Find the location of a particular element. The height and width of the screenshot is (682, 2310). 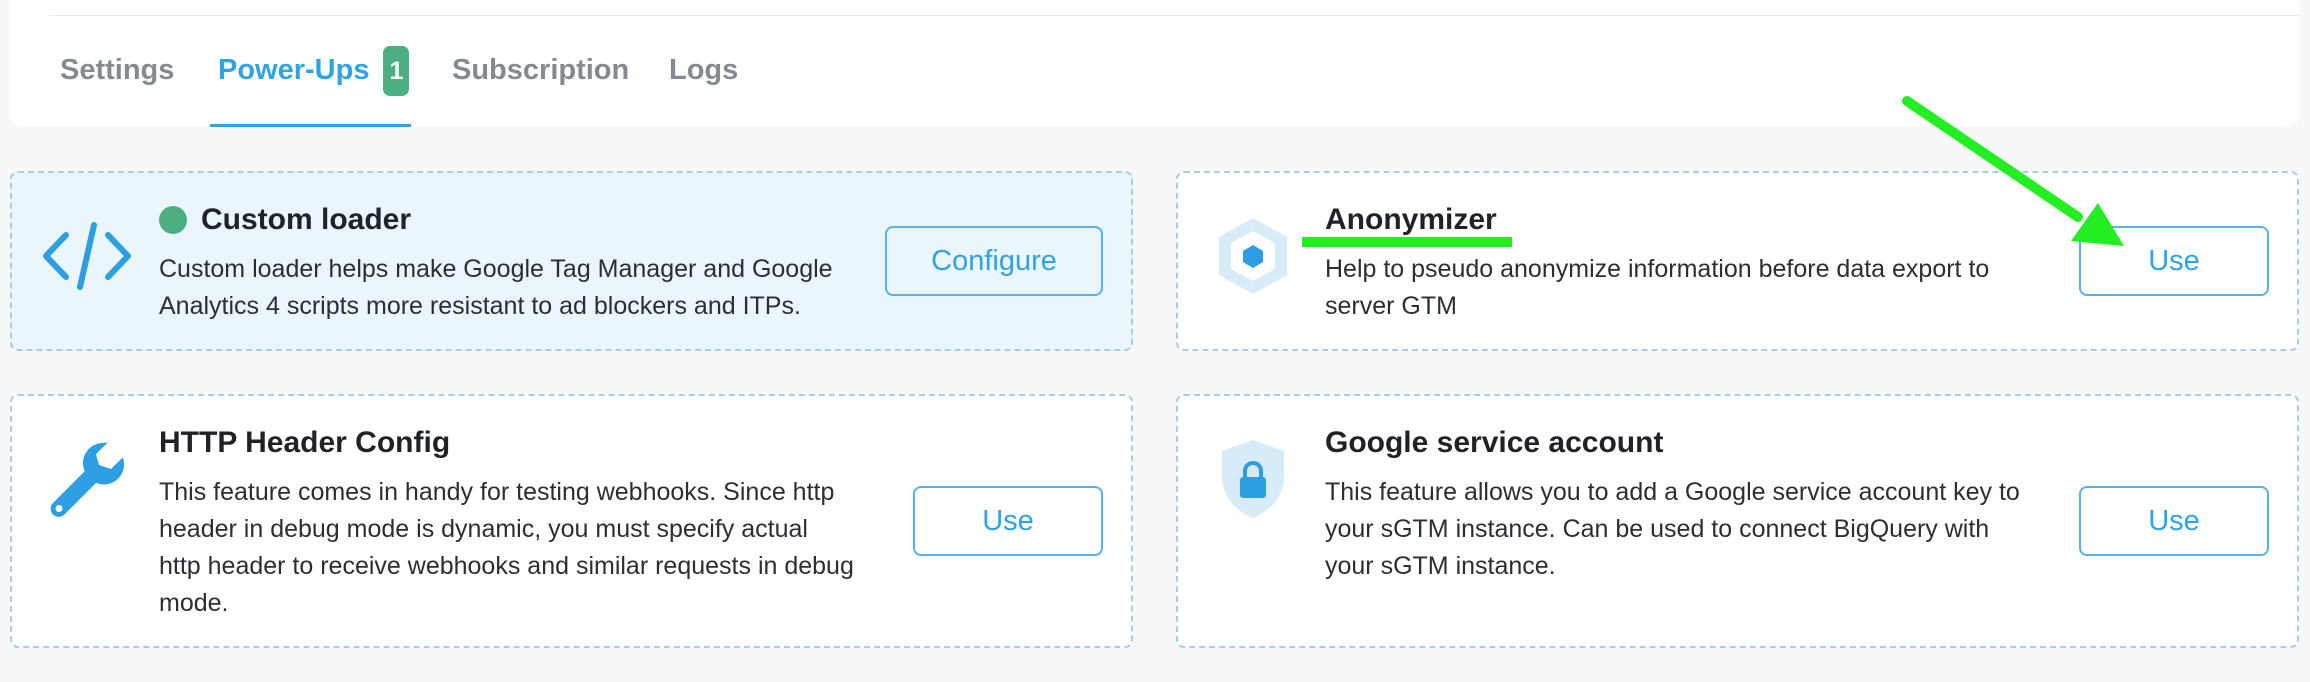

wrench-icon is located at coordinates (87, 479).